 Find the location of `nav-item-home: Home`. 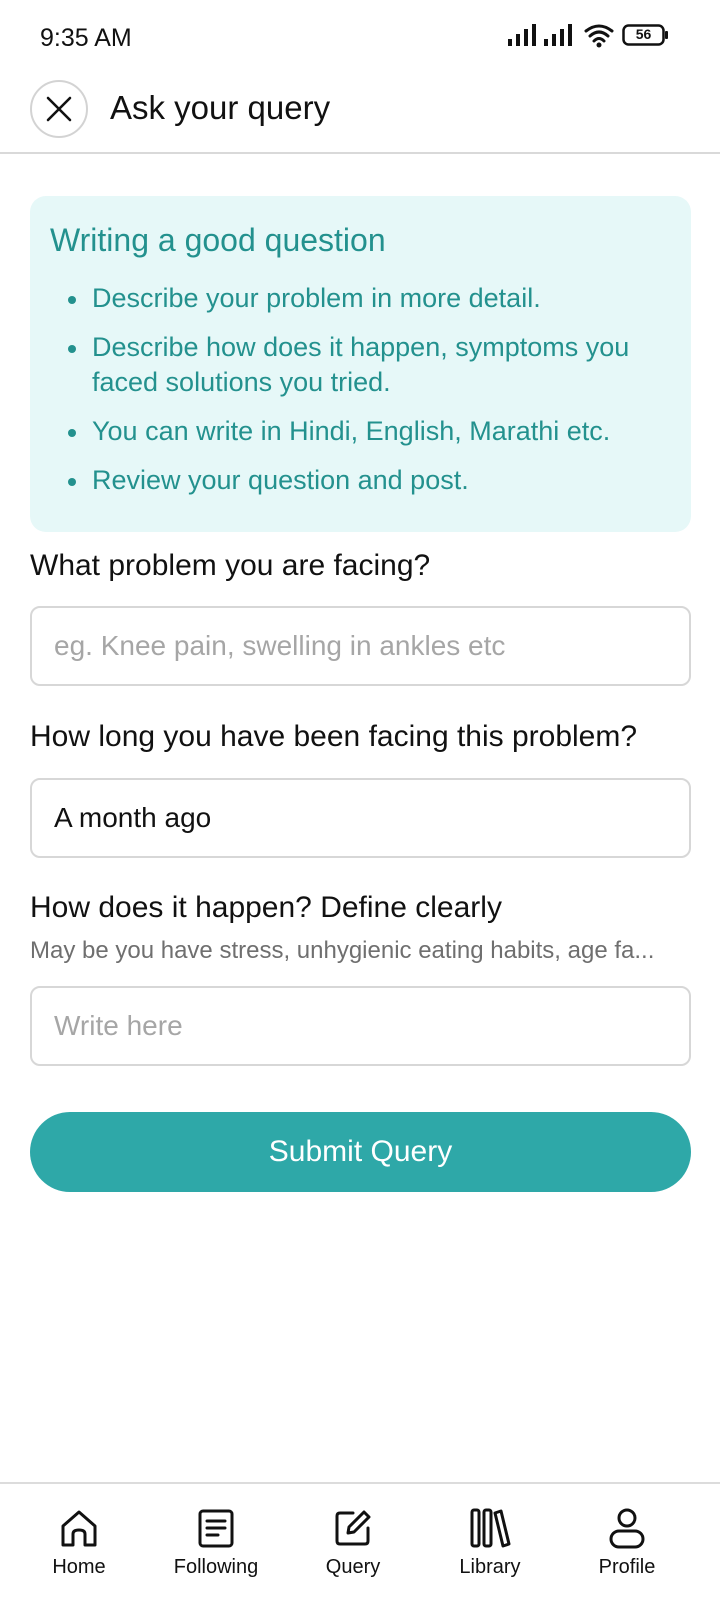

nav-item-home: Home is located at coordinates (79, 1542).